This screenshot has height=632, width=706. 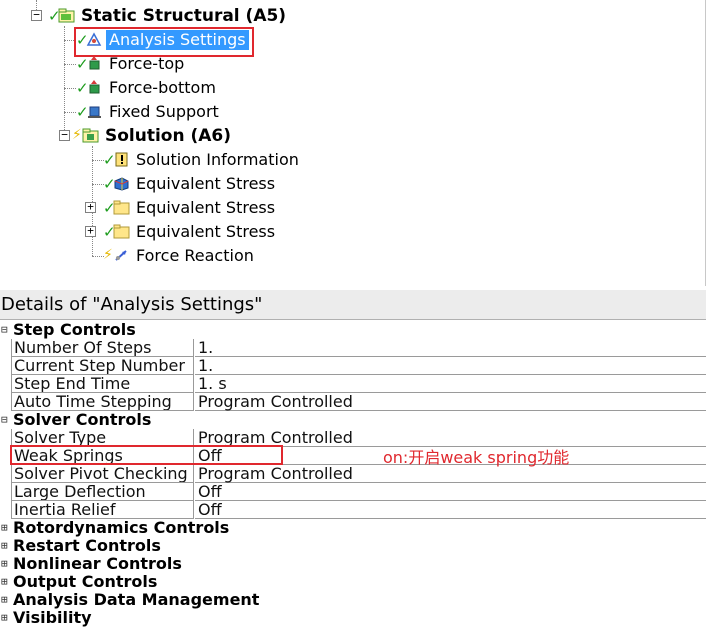 I want to click on property-value: Program Controlled, so click(x=450, y=402).